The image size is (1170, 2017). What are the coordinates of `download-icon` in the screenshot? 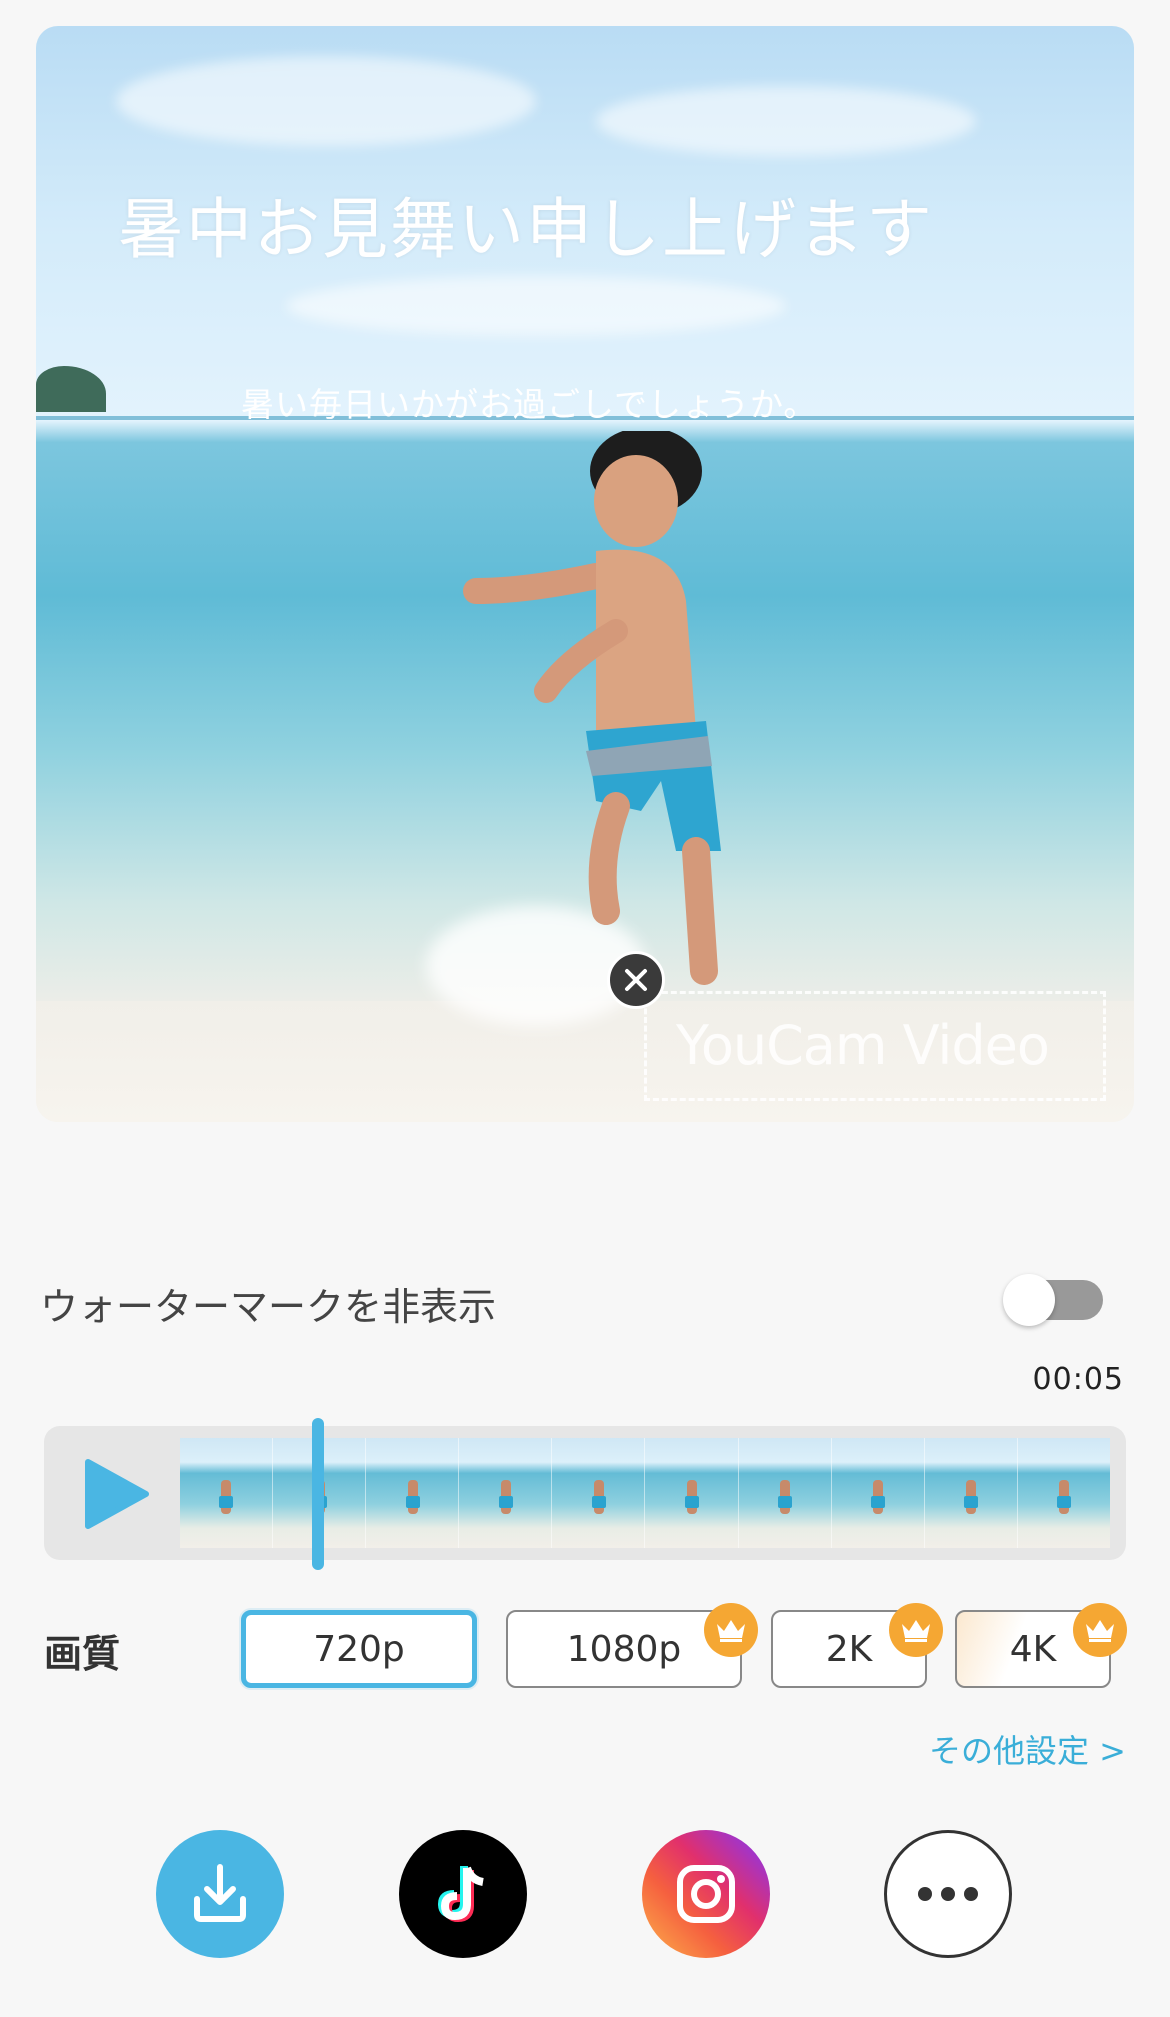 It's located at (220, 1893).